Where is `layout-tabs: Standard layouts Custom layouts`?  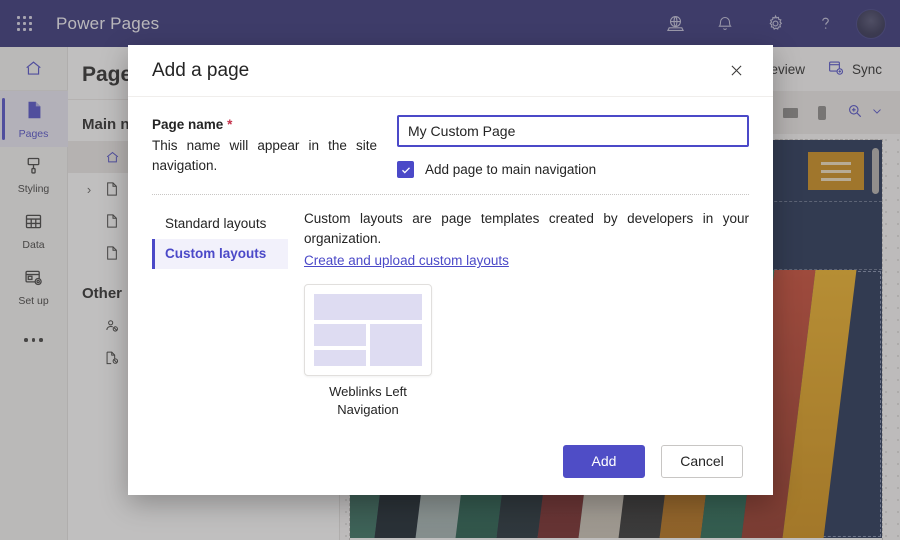
layout-tabs: Standard layouts Custom layouts is located at coordinates (220, 318).